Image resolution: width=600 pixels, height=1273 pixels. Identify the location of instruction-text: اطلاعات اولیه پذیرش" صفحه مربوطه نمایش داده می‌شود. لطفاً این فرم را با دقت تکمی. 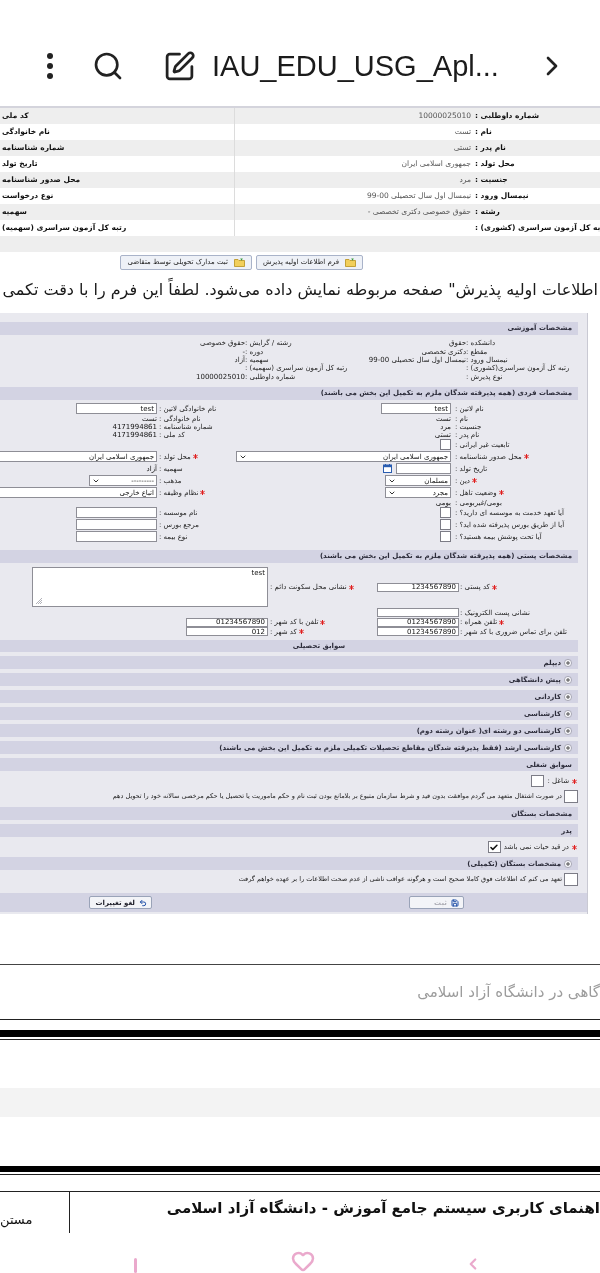
(300, 290).